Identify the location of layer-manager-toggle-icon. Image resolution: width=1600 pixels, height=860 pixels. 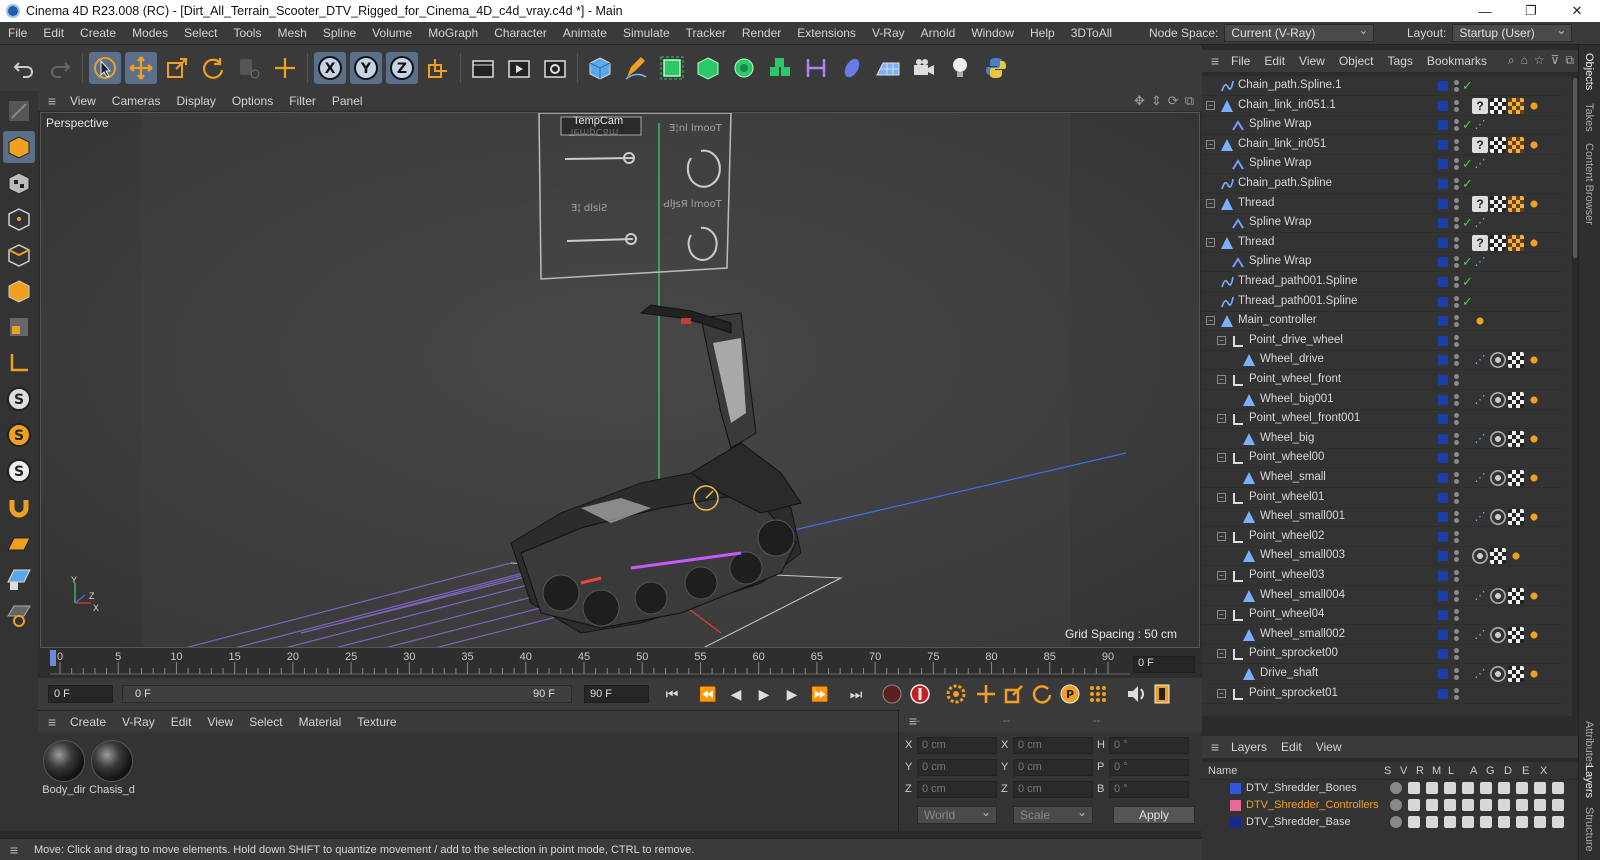
(1450, 822).